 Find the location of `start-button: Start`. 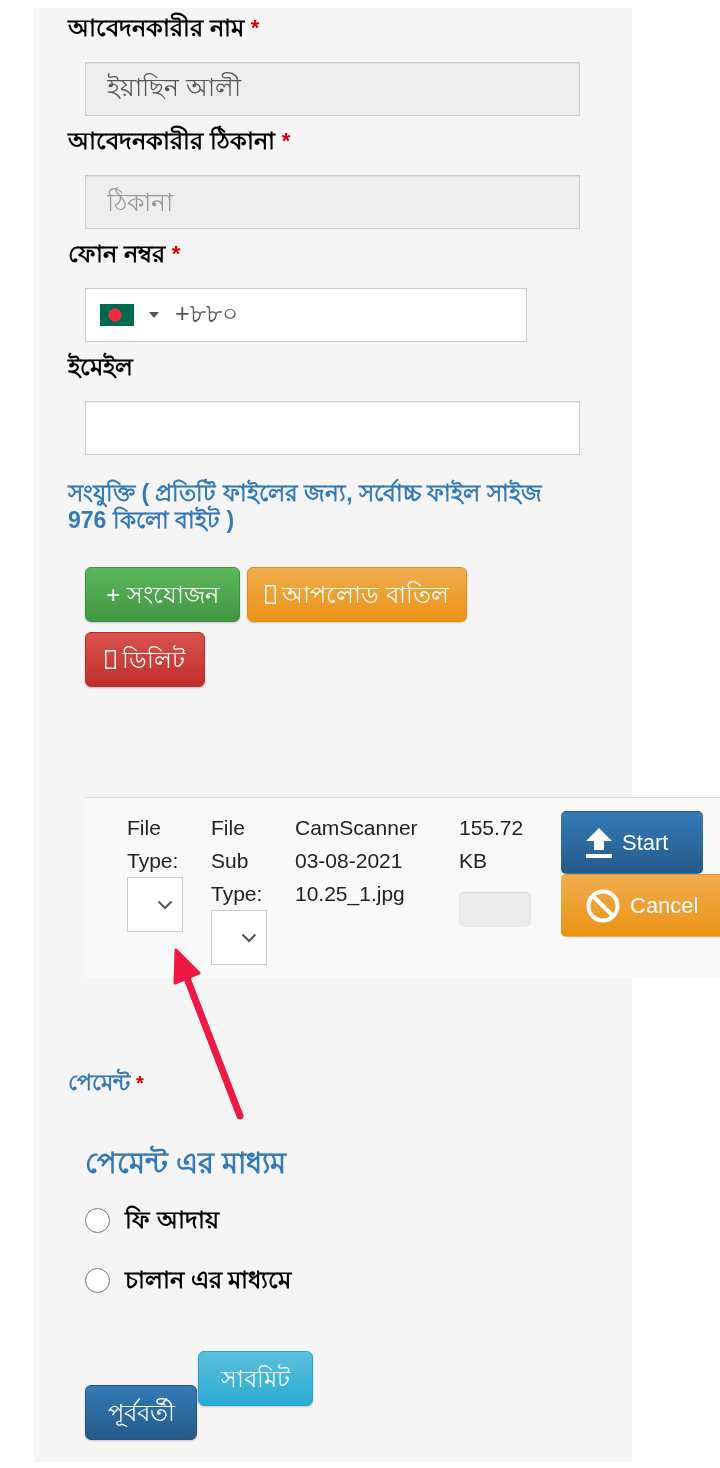

start-button: Start is located at coordinates (632, 842).